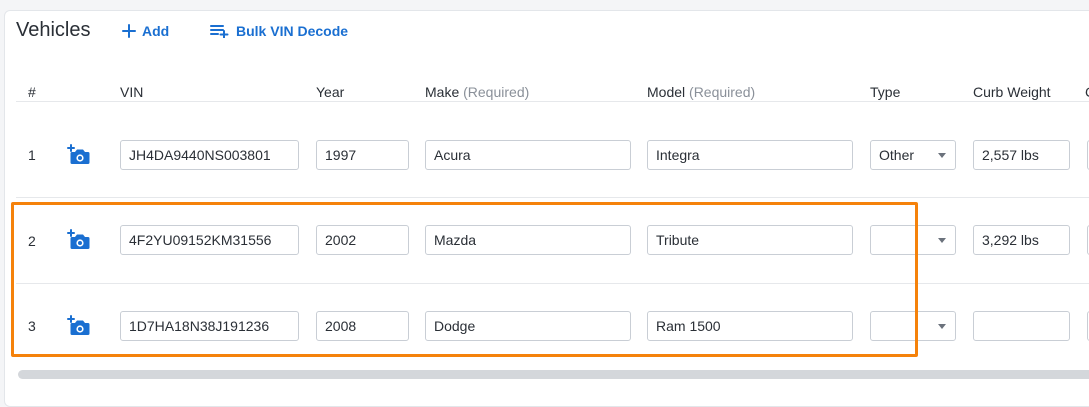 The width and height of the screenshot is (1089, 407). I want to click on year-input: 2008, so click(362, 326).